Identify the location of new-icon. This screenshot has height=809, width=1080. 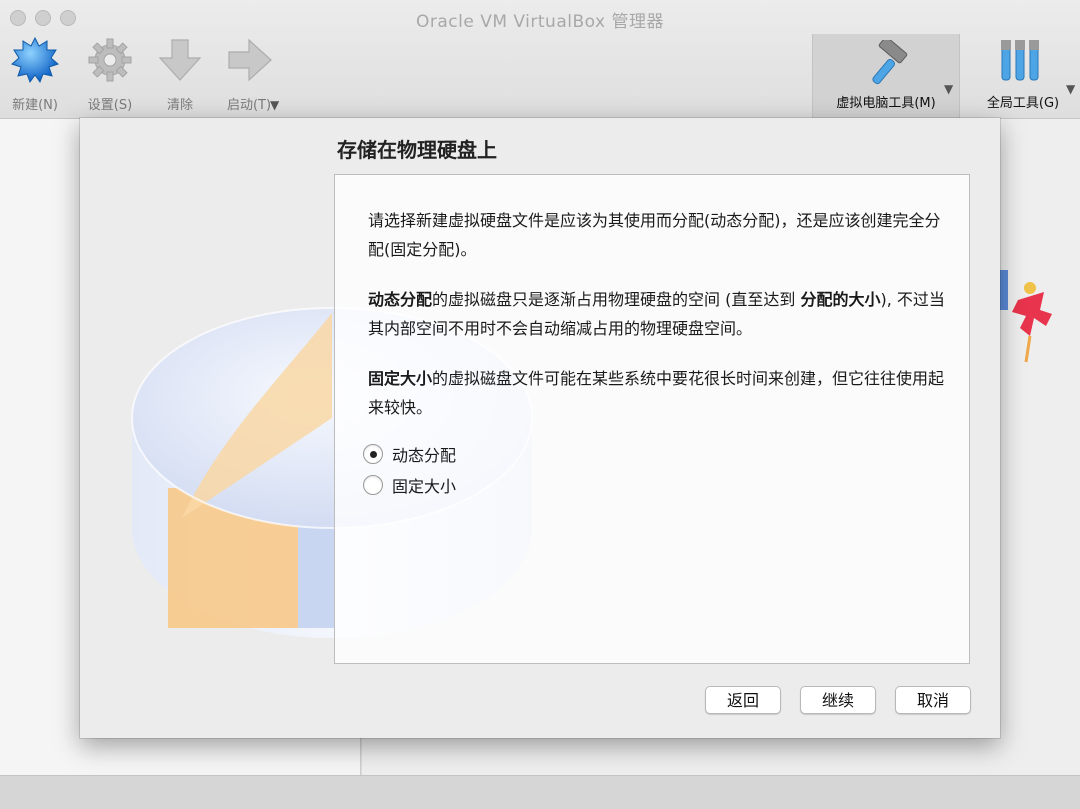
(35, 60).